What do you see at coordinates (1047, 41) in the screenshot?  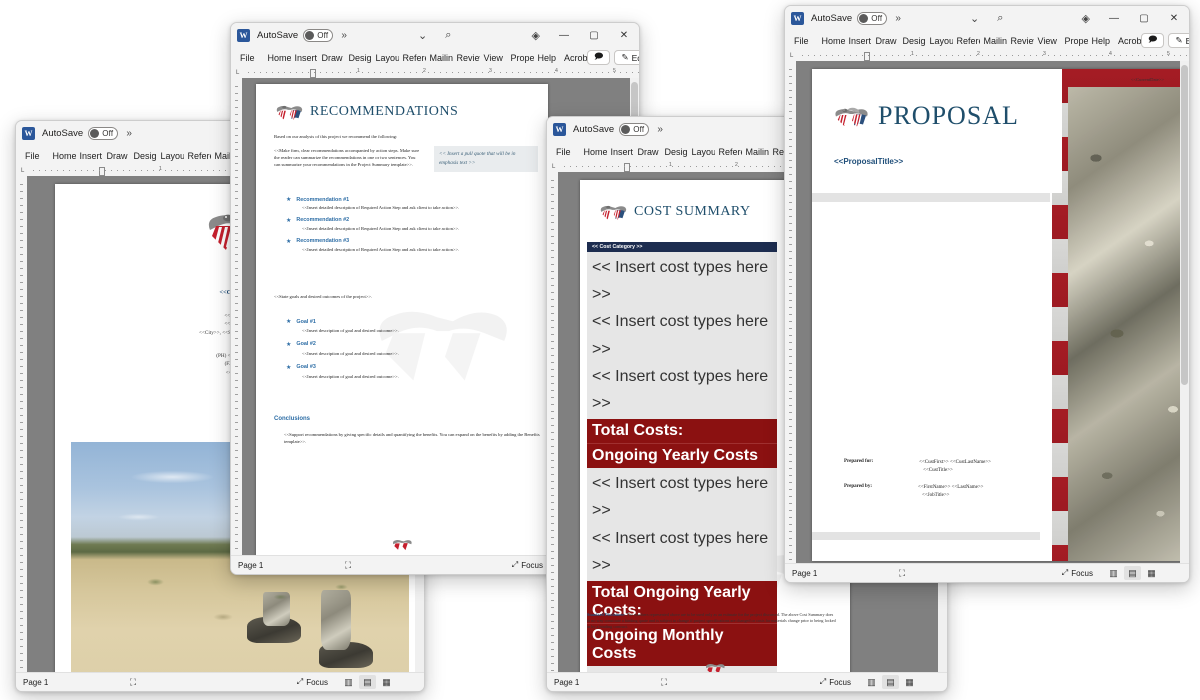 I see `ribbon-tab-view: View` at bounding box center [1047, 41].